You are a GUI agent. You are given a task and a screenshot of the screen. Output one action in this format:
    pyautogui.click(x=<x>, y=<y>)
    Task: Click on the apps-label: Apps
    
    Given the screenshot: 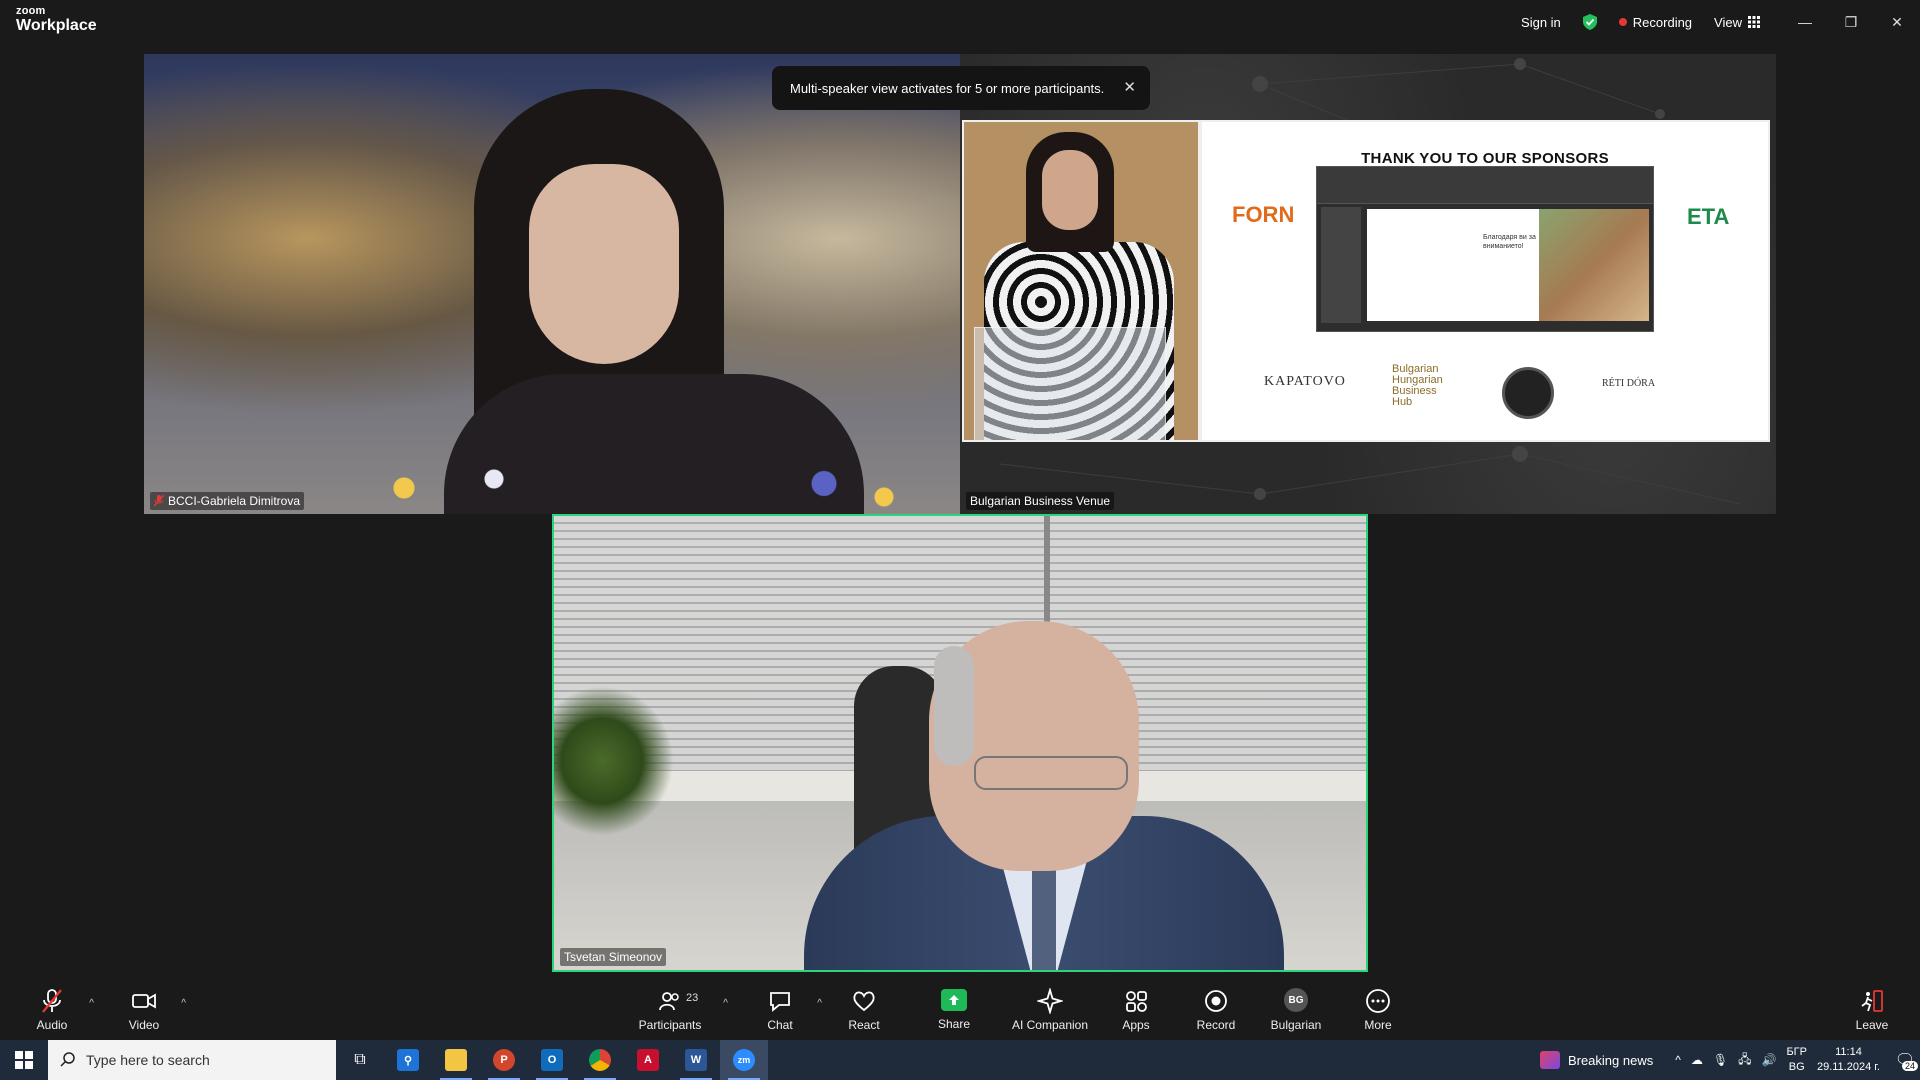 What is the action you would take?
    pyautogui.click(x=1136, y=1025)
    